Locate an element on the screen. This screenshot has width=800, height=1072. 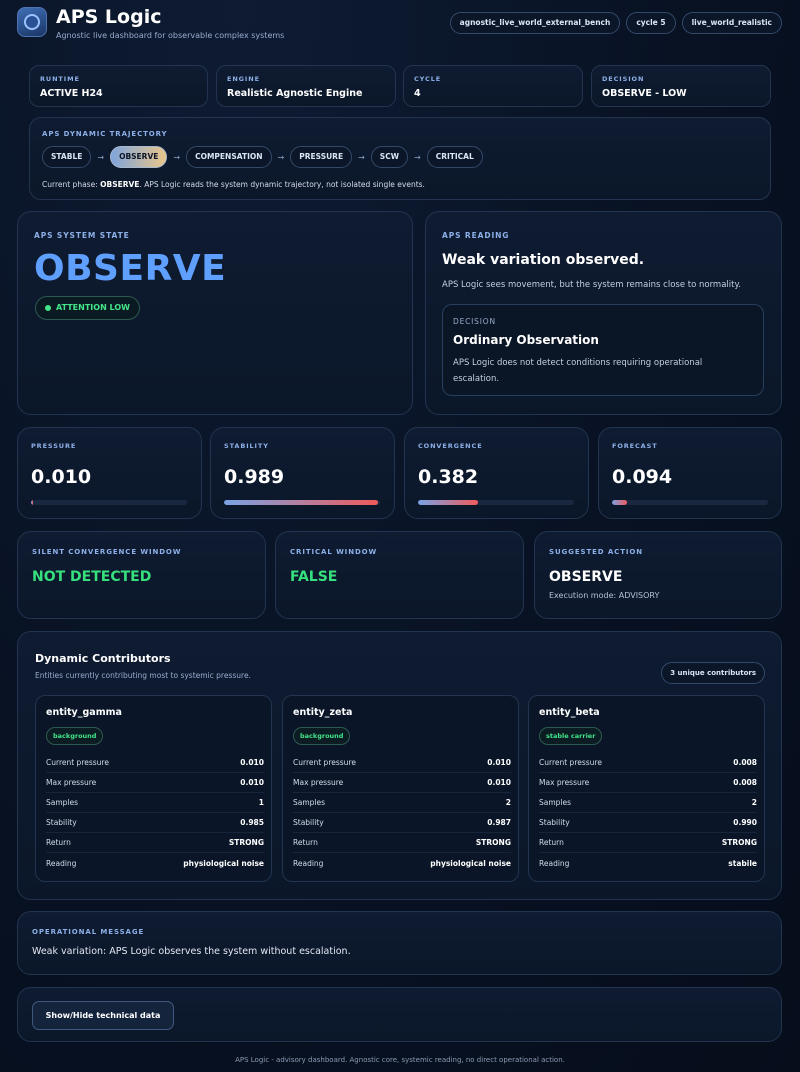
entity-tag: background is located at coordinates (322, 736).